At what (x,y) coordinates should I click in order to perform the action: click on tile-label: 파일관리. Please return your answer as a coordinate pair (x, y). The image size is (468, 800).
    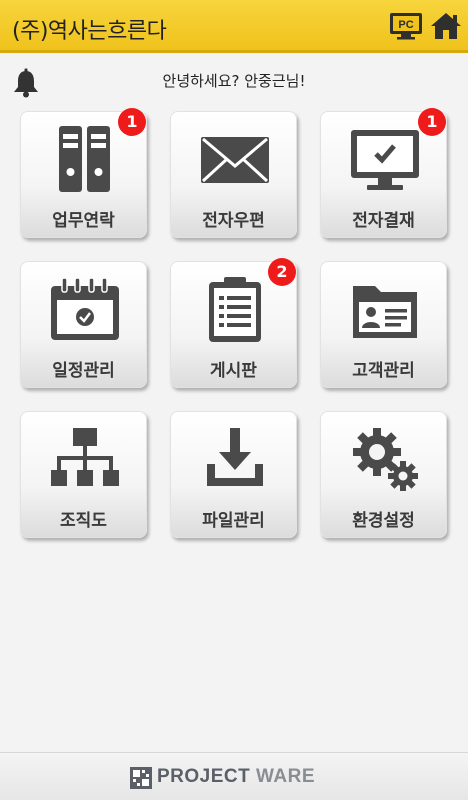
    Looking at the image, I should click on (233, 521).